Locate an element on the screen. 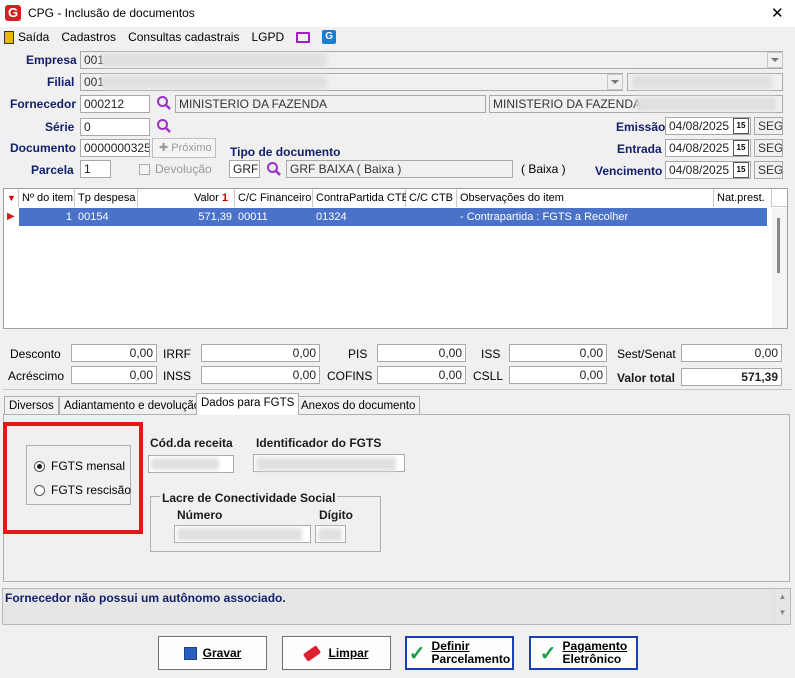  cell-contrapartida: 01324 is located at coordinates (331, 217).